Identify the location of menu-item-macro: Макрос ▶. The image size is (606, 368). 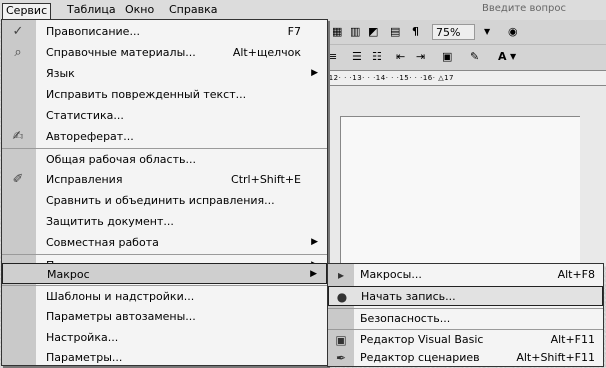
(164, 273).